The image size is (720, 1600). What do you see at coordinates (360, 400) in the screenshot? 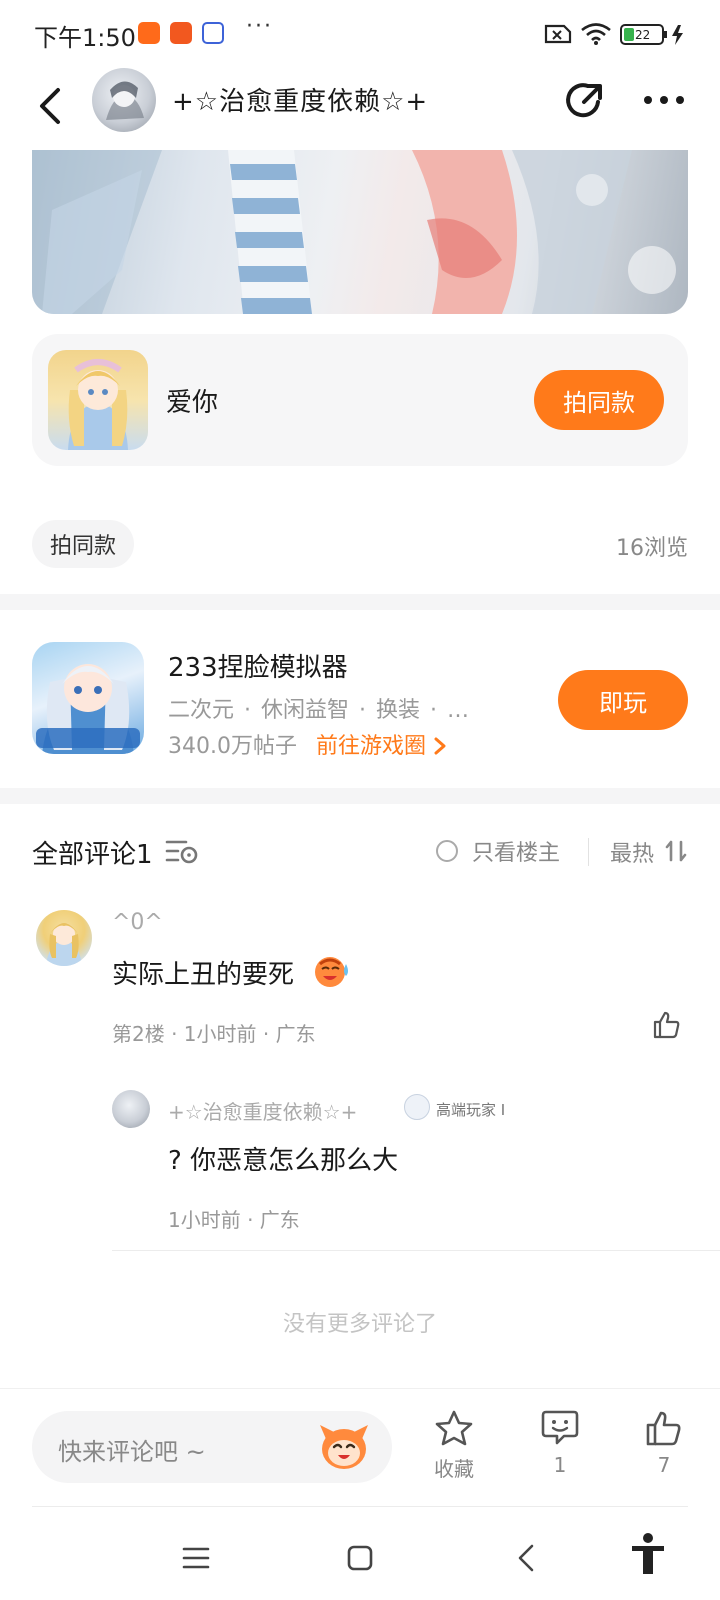
I see `same-style-card: 爱你 拍同款` at bounding box center [360, 400].